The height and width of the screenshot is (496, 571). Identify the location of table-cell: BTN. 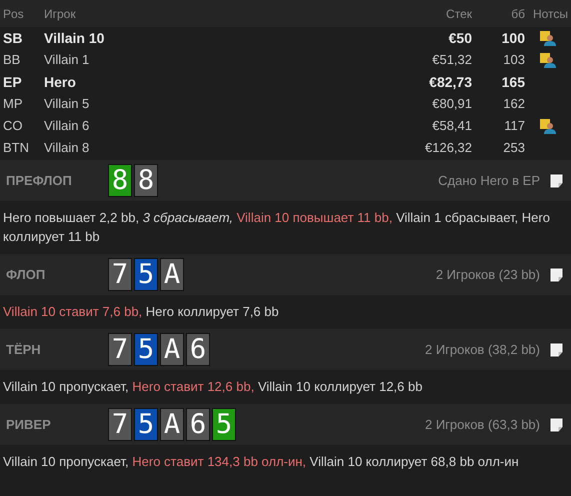
(16, 148).